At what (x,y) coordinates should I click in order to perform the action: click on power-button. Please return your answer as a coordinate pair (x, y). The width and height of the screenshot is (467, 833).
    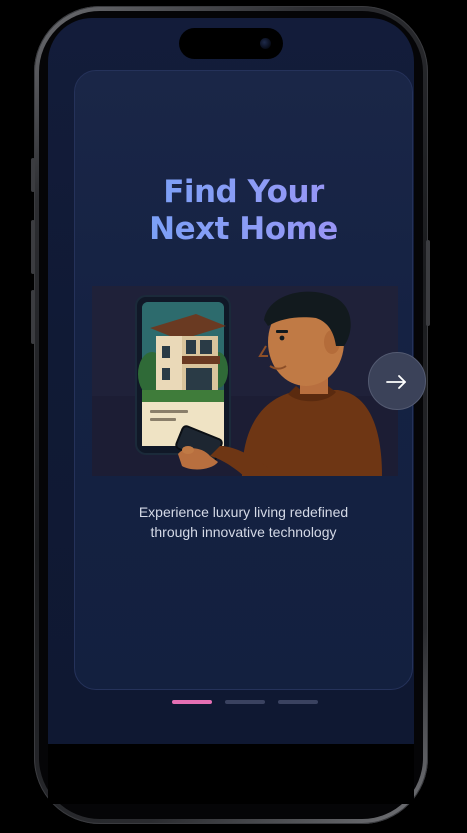
    Looking at the image, I should click on (428, 283).